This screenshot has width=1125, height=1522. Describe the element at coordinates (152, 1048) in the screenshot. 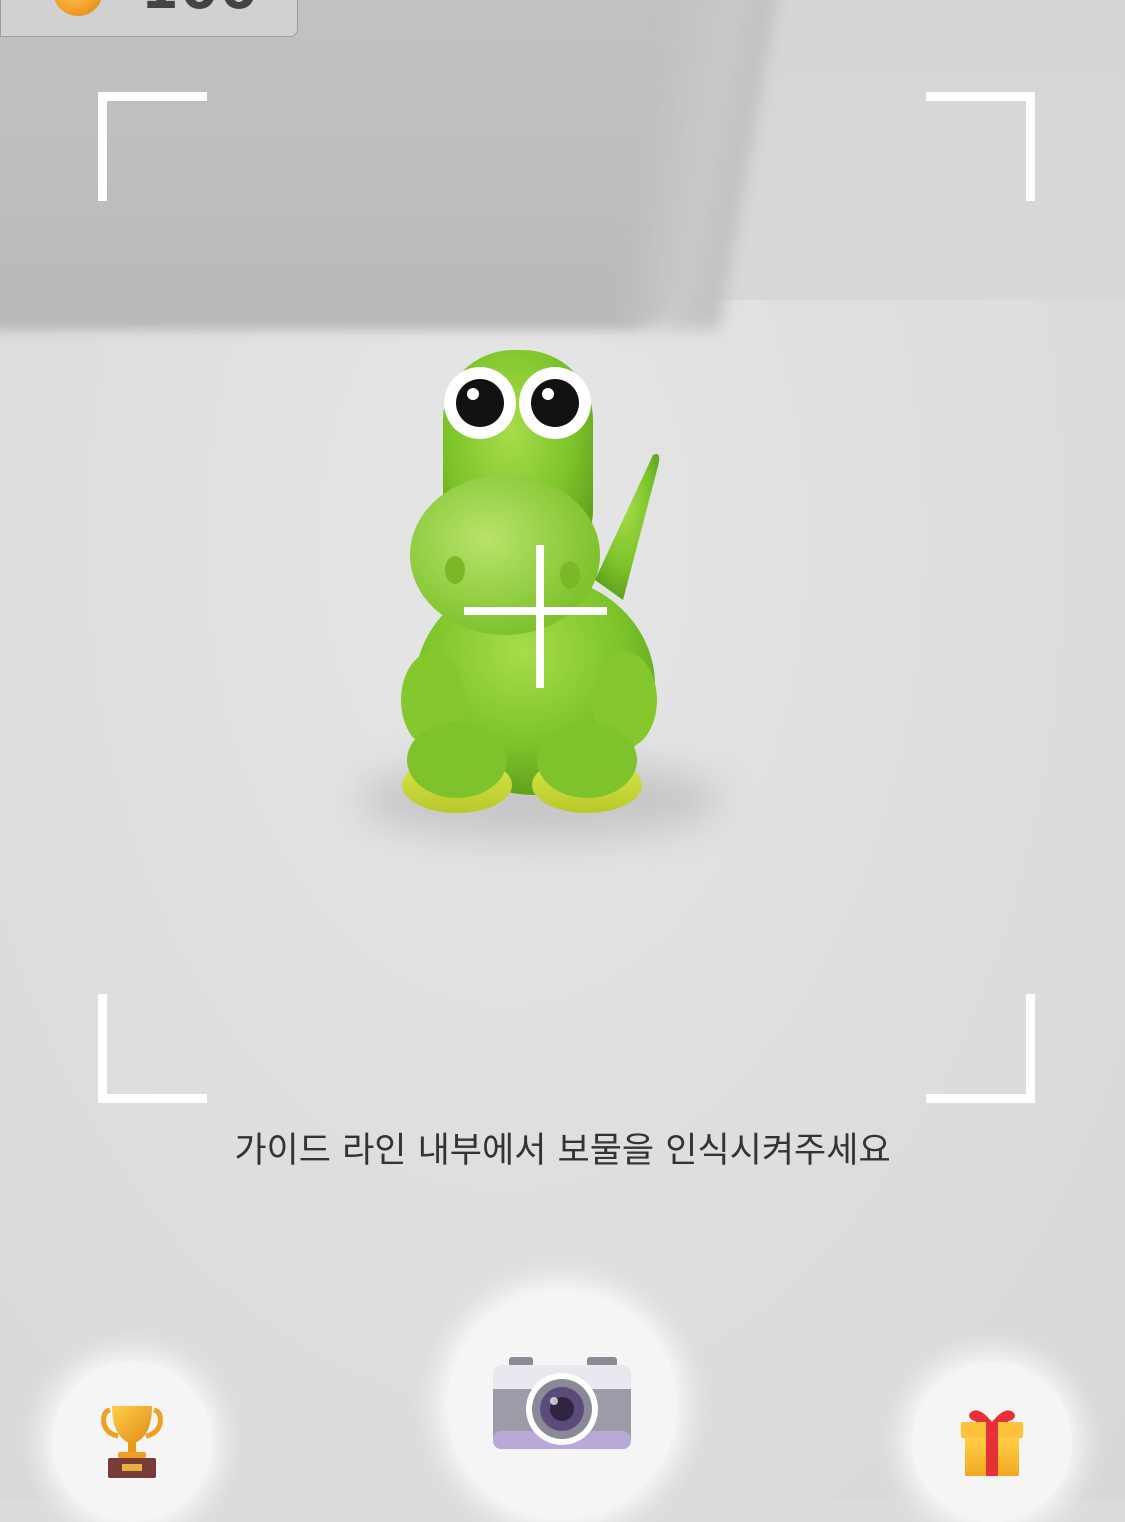

I see `guide-corner-bottom-left` at that location.